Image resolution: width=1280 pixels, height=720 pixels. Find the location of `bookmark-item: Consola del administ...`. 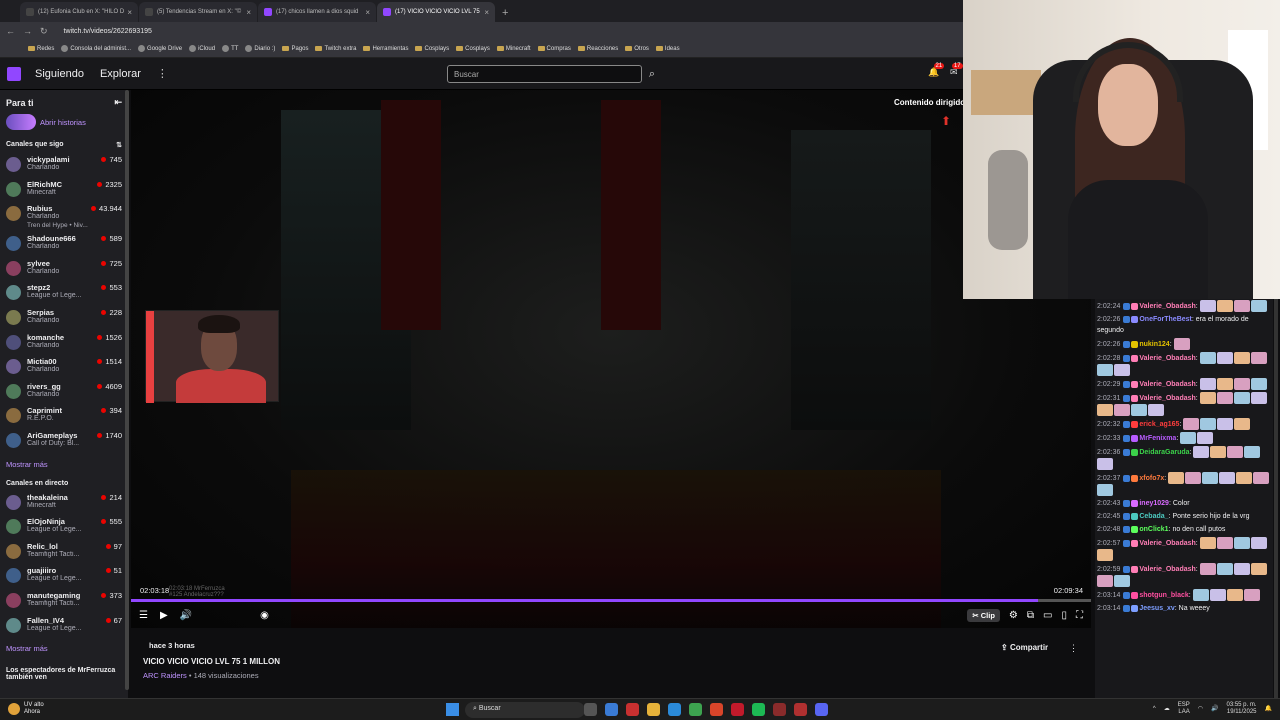

bookmark-item: Consola del administ... is located at coordinates (96, 48).